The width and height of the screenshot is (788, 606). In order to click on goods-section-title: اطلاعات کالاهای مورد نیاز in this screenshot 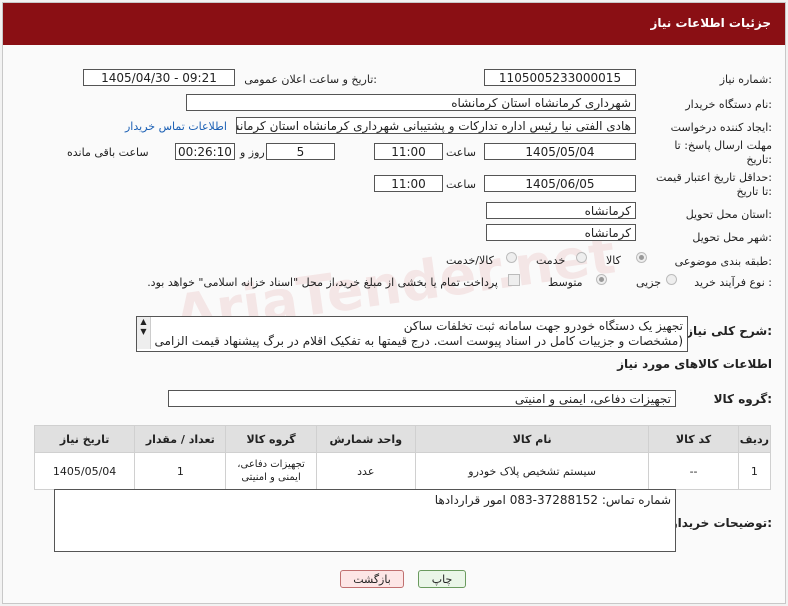, I will do `click(694, 364)`.